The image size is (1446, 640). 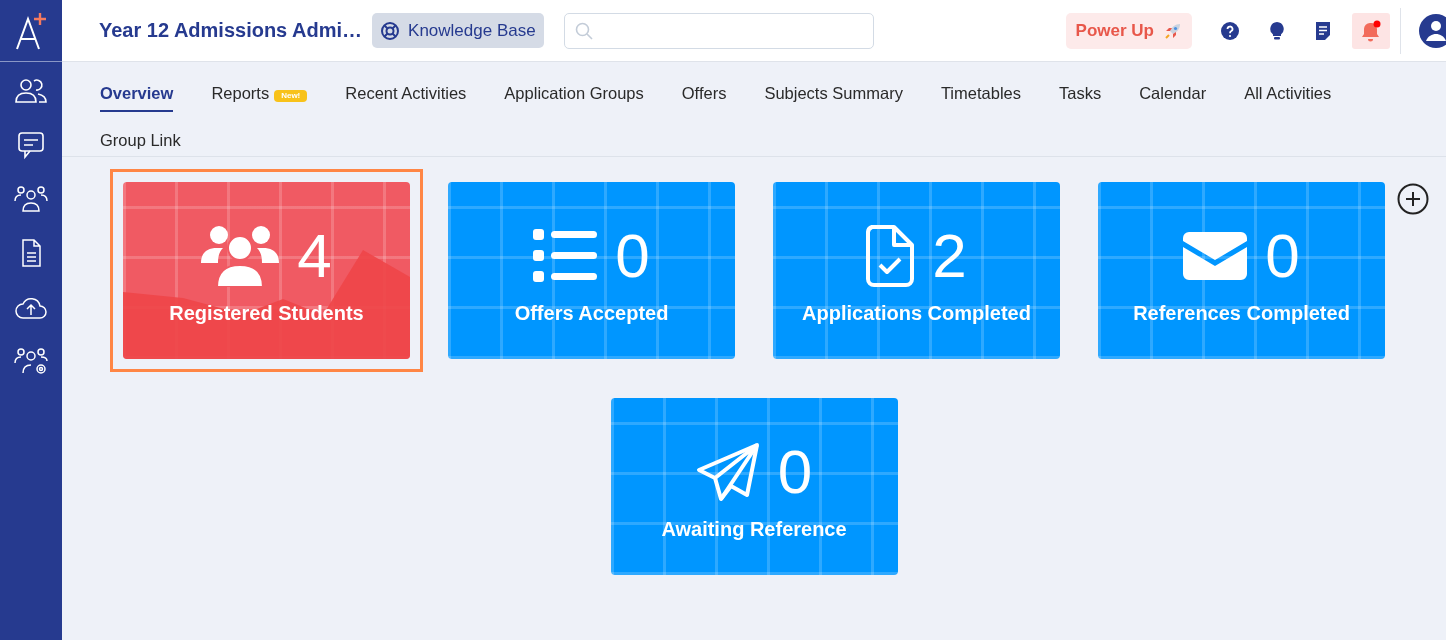 I want to click on tab: Offers, so click(x=704, y=96).